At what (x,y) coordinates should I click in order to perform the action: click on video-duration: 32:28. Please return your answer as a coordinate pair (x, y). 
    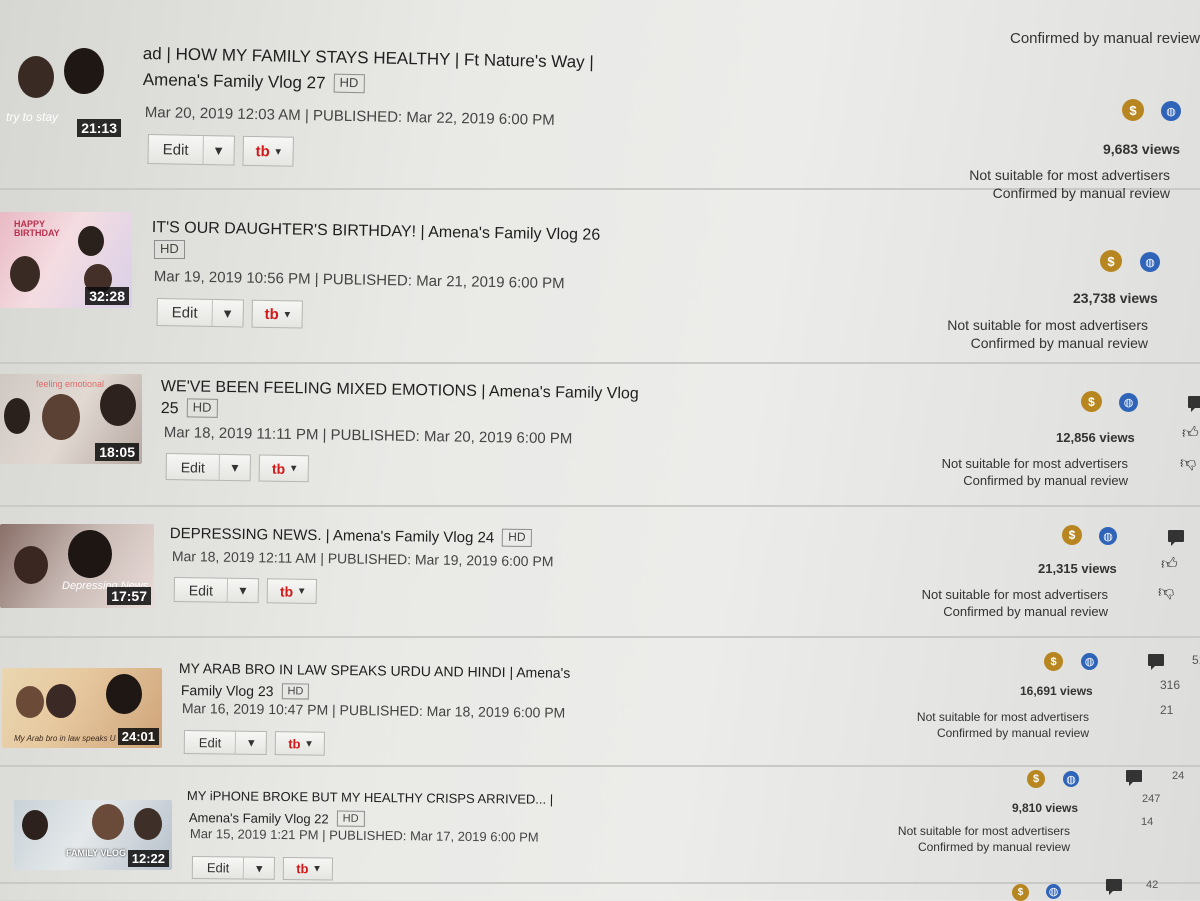
    Looking at the image, I should click on (107, 296).